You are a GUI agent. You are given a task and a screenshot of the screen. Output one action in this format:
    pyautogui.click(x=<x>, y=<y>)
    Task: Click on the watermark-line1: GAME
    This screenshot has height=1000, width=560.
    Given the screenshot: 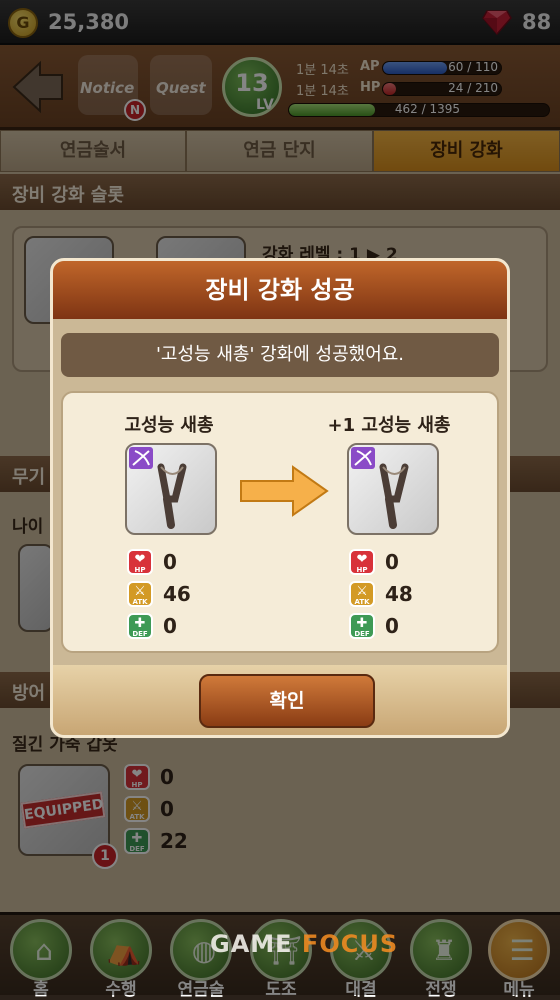 What is the action you would take?
    pyautogui.click(x=251, y=944)
    